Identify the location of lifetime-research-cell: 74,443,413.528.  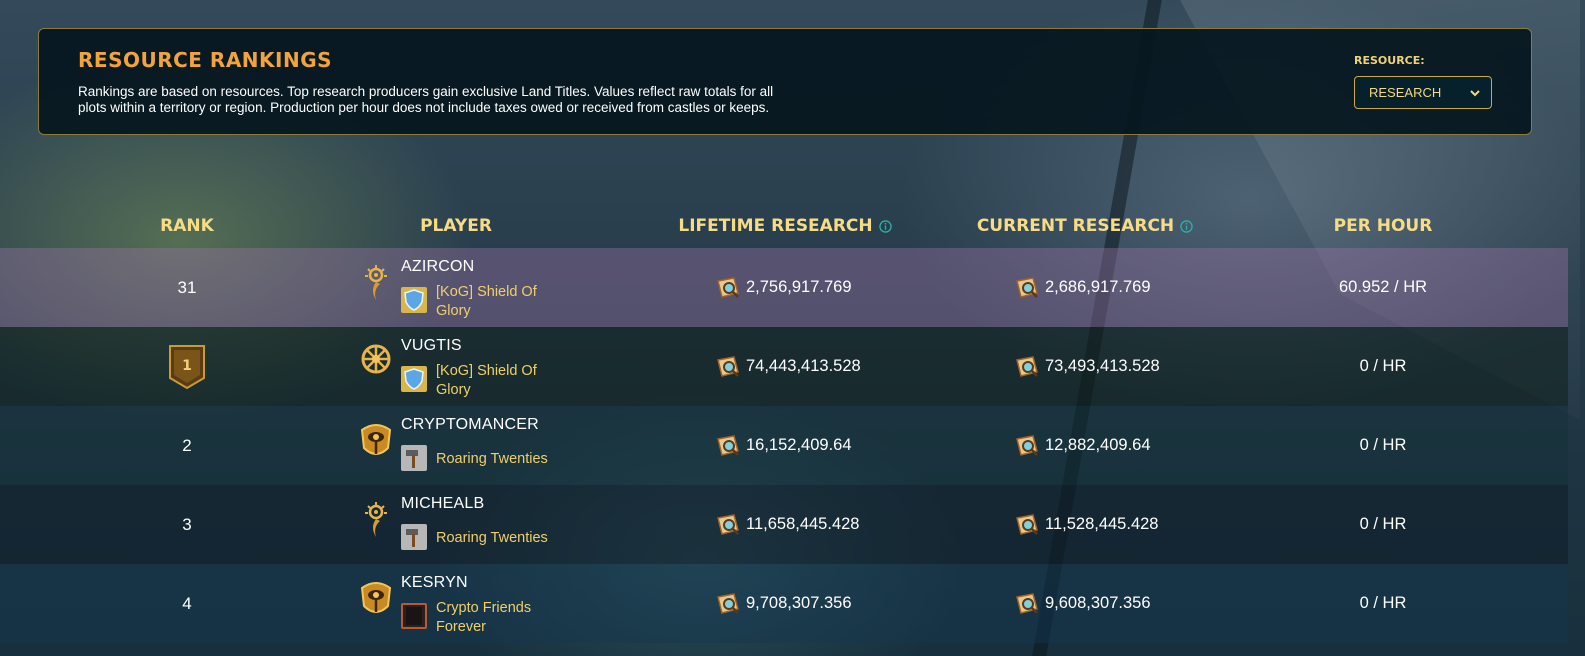
(787, 366).